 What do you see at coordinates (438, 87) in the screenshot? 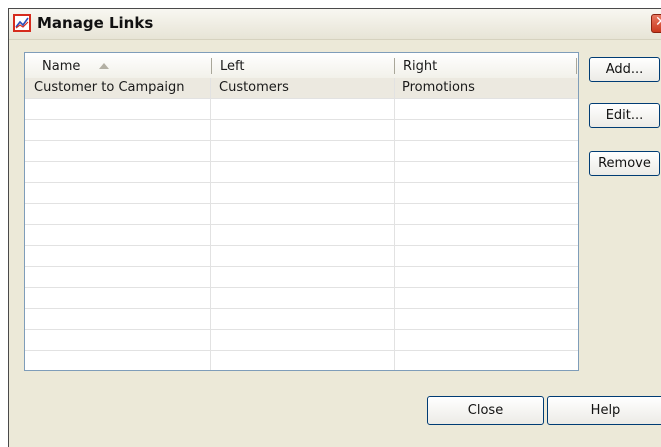
I see `cell-right: Promotions` at bounding box center [438, 87].